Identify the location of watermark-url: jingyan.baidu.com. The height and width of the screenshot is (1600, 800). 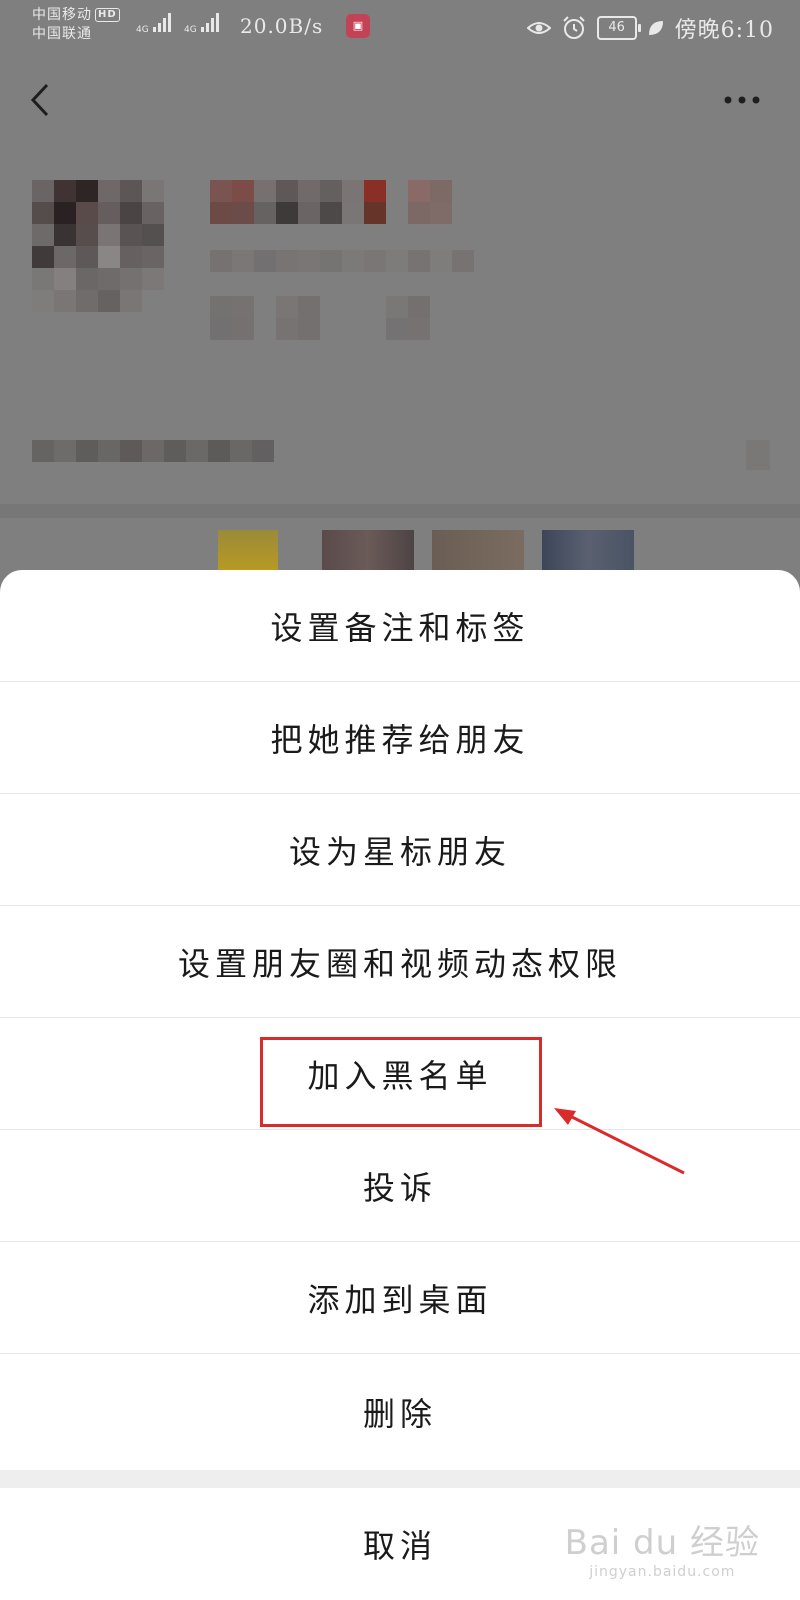
(662, 1572).